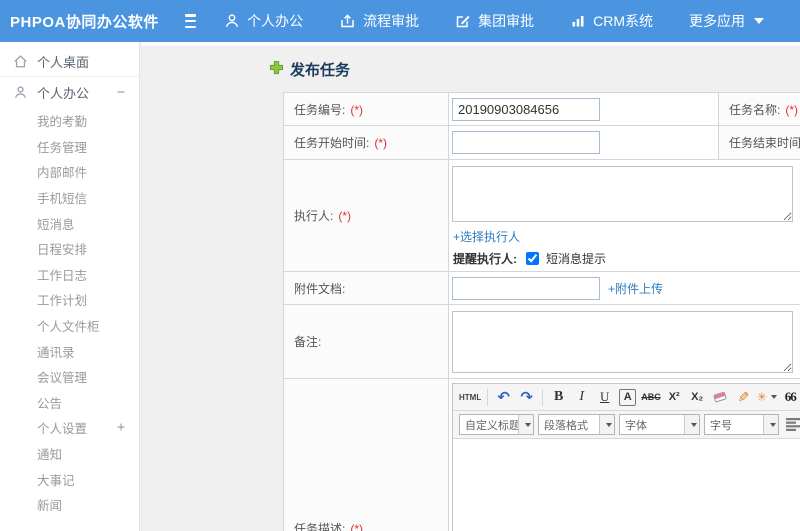 The height and width of the screenshot is (531, 800). I want to click on editor-content-area, so click(626, 485).